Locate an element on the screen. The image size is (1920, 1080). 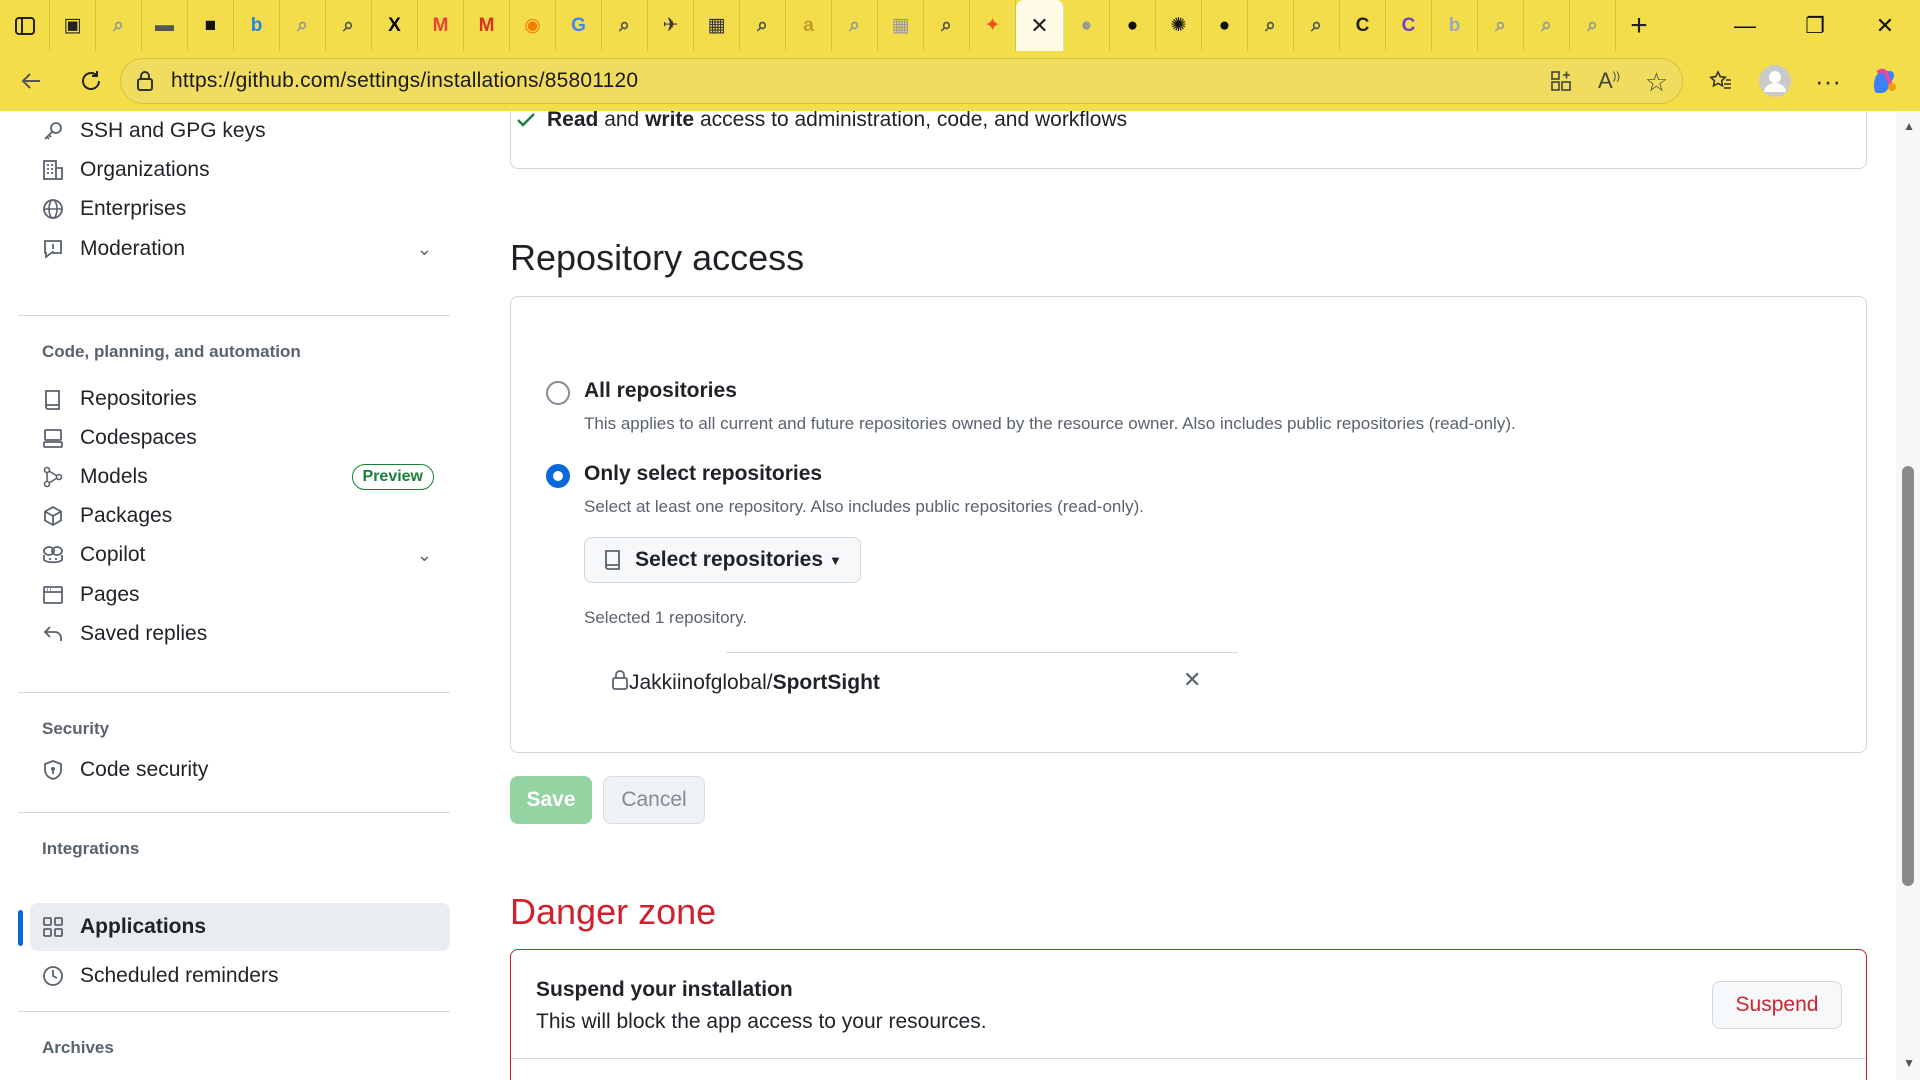
search-icon: ⌕ is located at coordinates (348, 25).